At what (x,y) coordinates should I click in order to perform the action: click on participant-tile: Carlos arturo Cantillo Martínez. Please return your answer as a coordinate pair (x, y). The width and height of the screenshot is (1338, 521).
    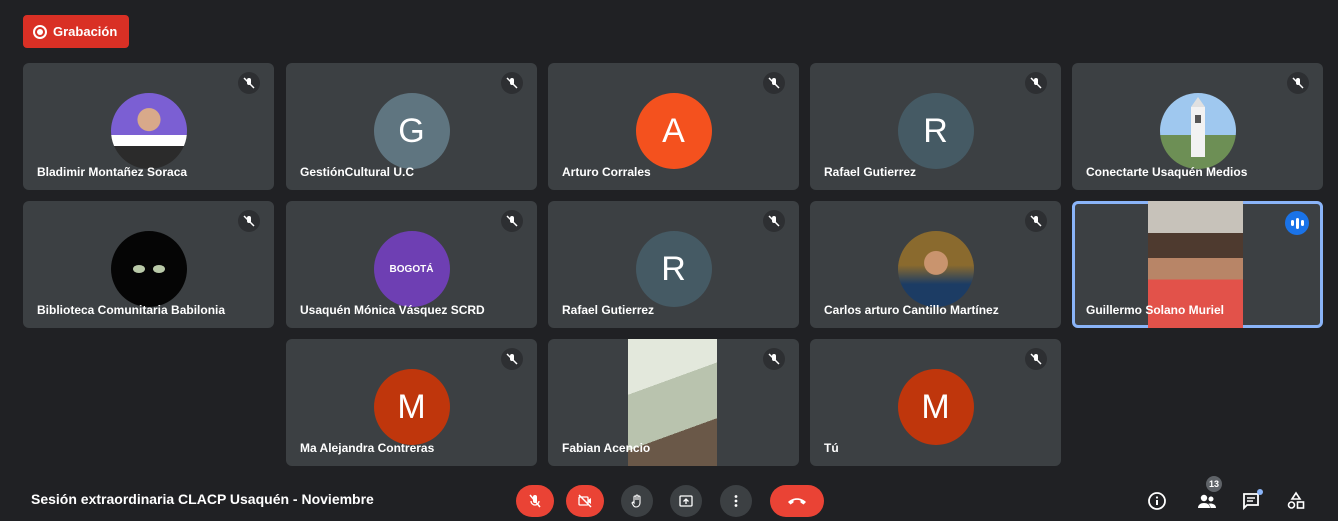
    Looking at the image, I should click on (935, 264).